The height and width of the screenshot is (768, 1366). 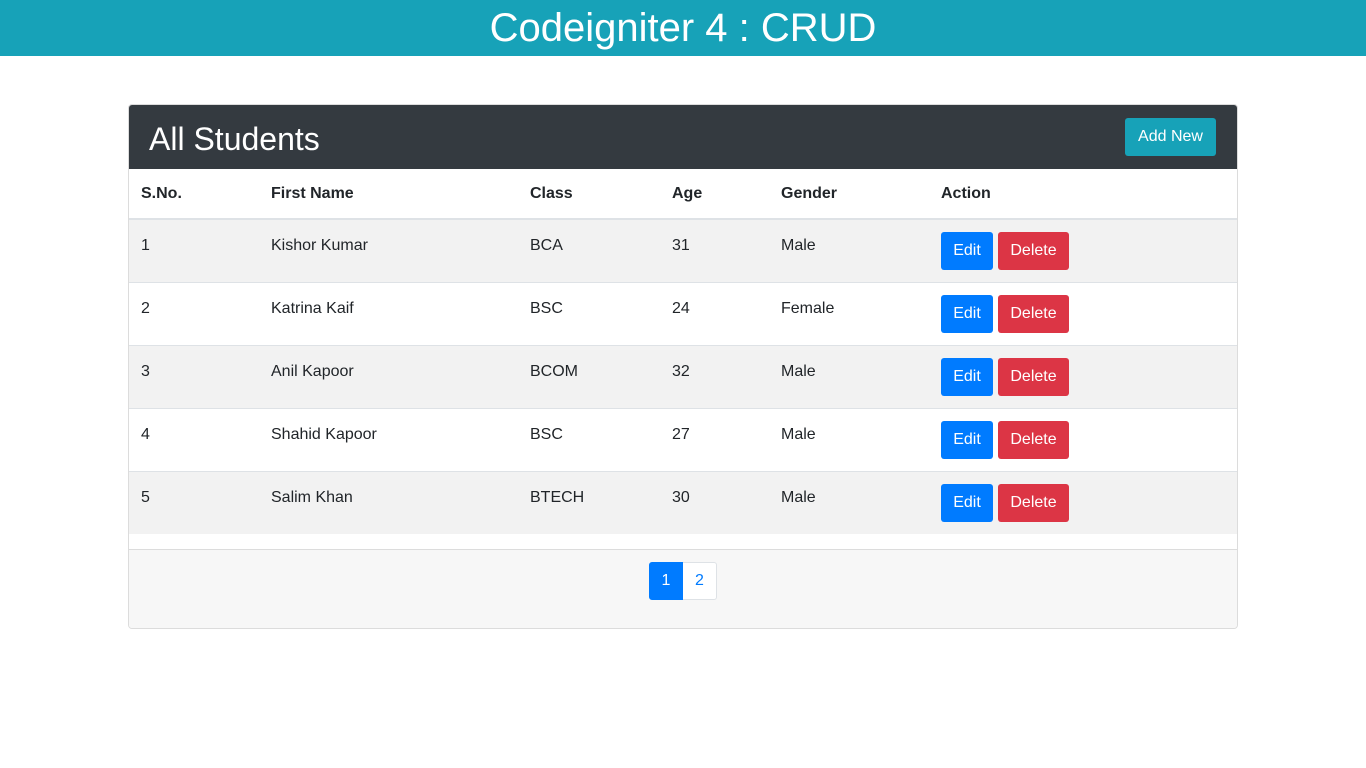 What do you see at coordinates (589, 376) in the screenshot?
I see `cell-class: BCOM` at bounding box center [589, 376].